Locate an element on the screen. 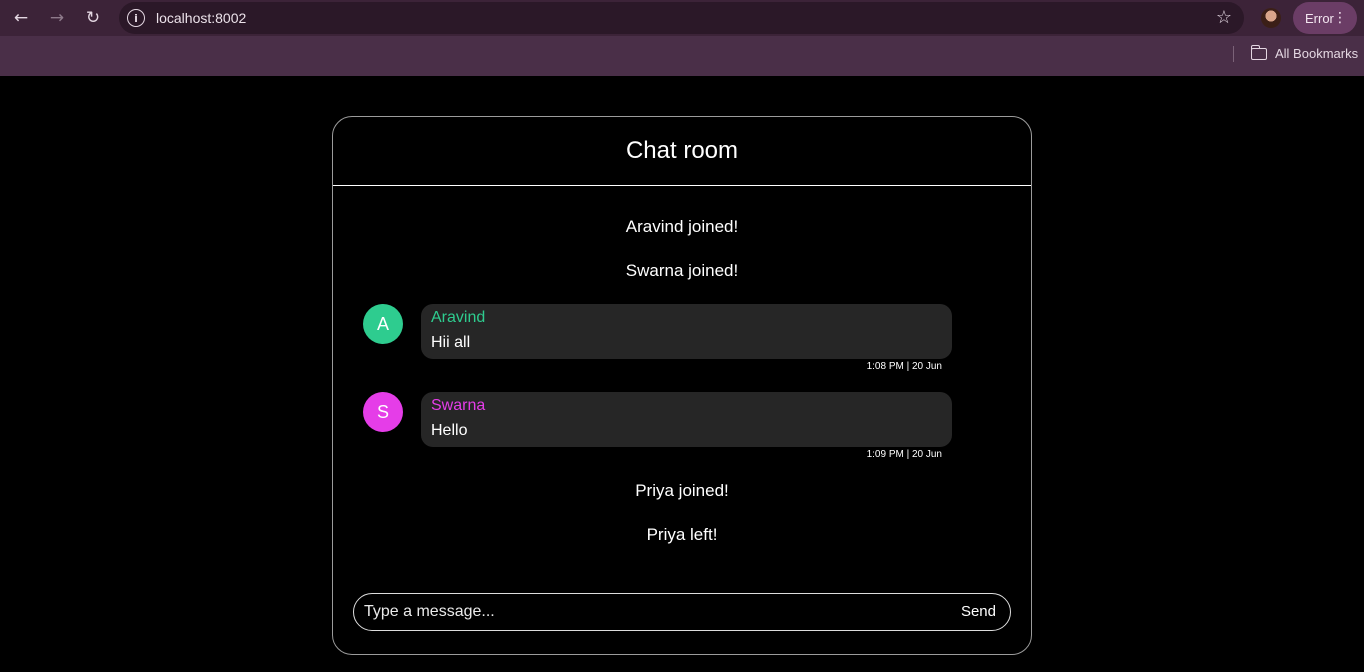 The image size is (1364, 672). profile-avatar is located at coordinates (1271, 18).